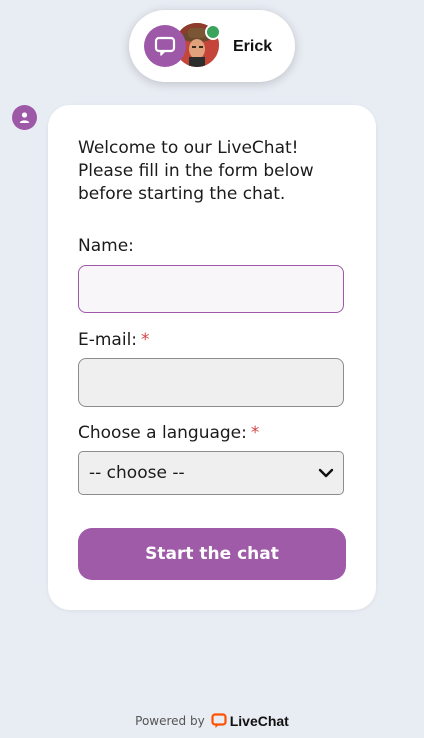 Image resolution: width=424 pixels, height=738 pixels. Describe the element at coordinates (137, 473) in the screenshot. I see `language-select-value: -- choose --` at that location.